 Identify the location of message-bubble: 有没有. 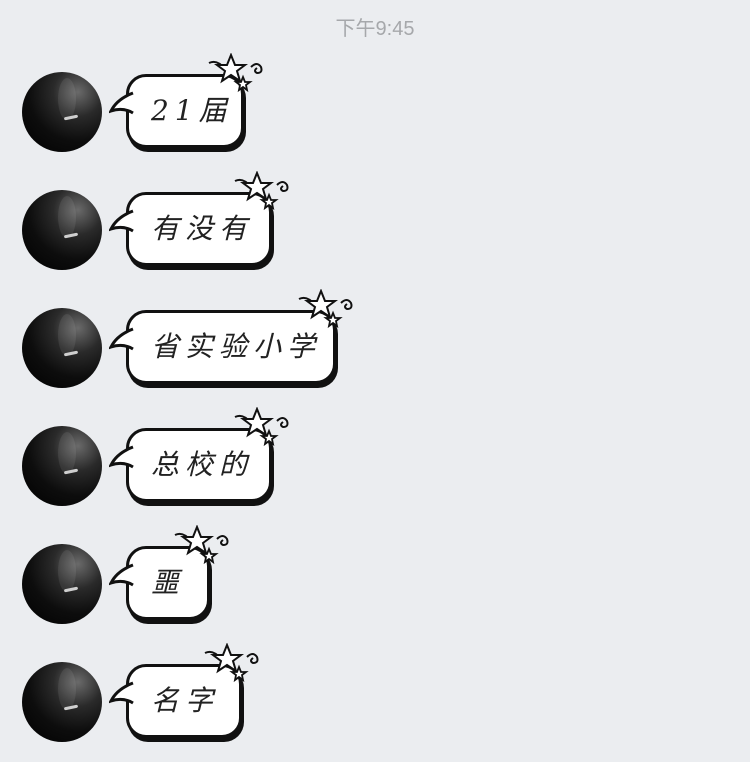
(199, 218).